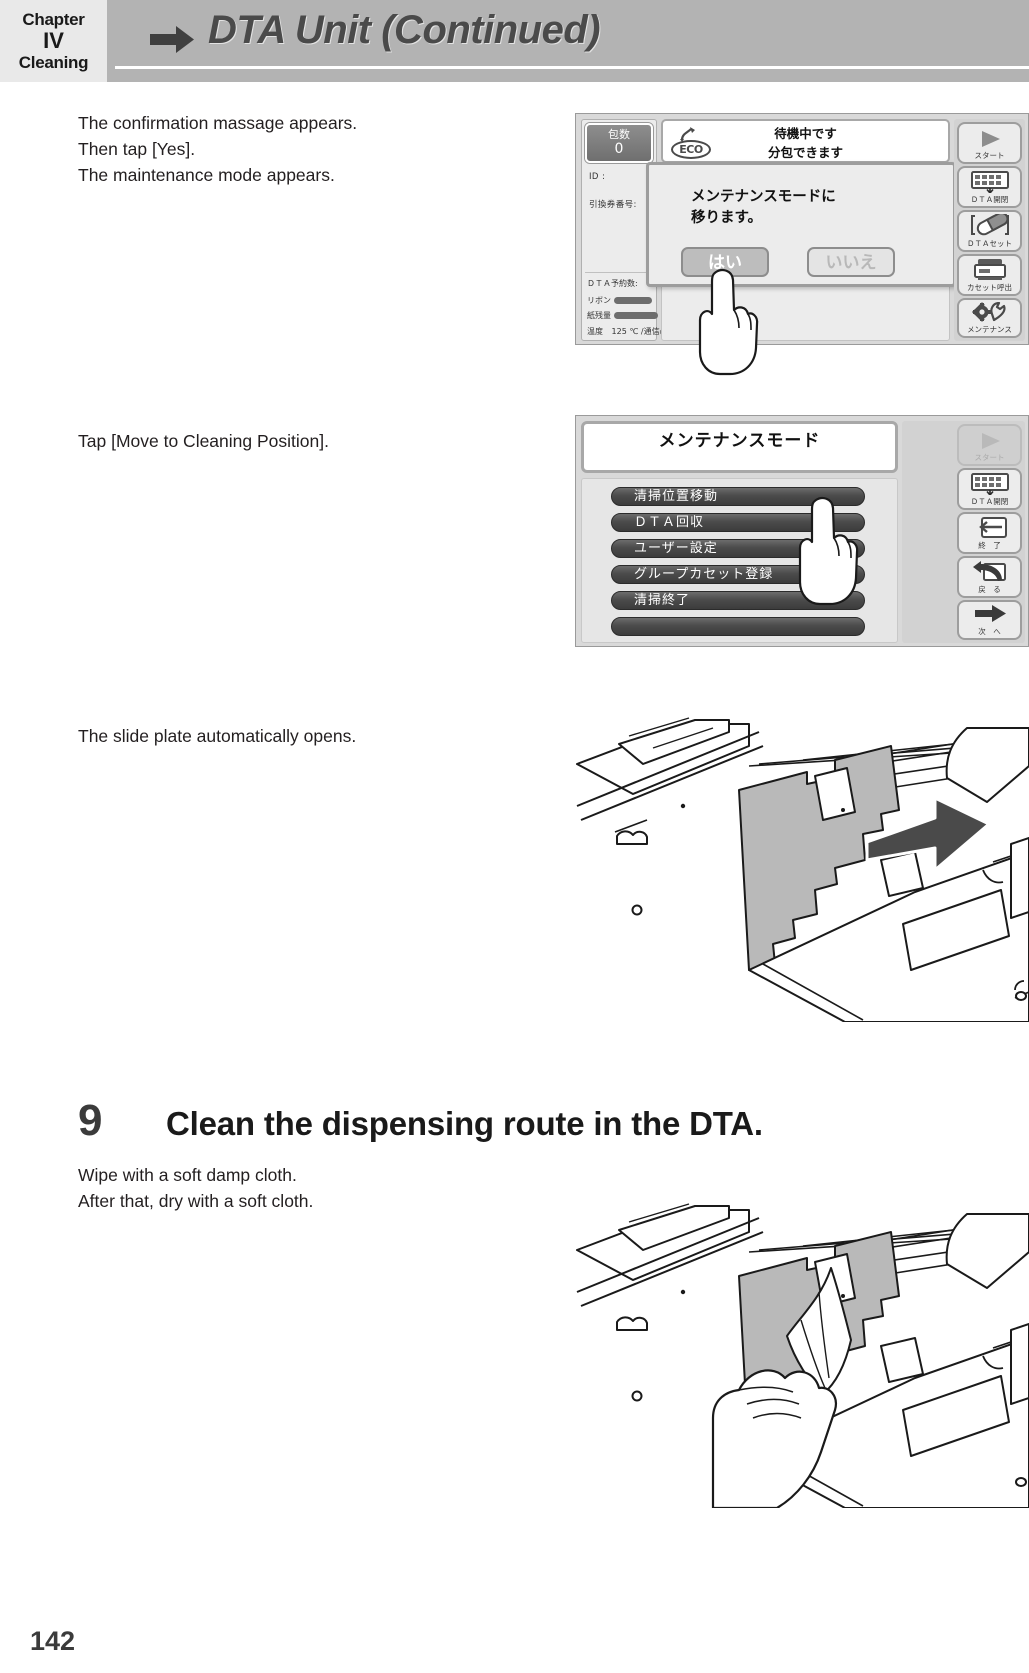  What do you see at coordinates (802, 1355) in the screenshot?
I see `wipe-dispensing-route-illustration` at bounding box center [802, 1355].